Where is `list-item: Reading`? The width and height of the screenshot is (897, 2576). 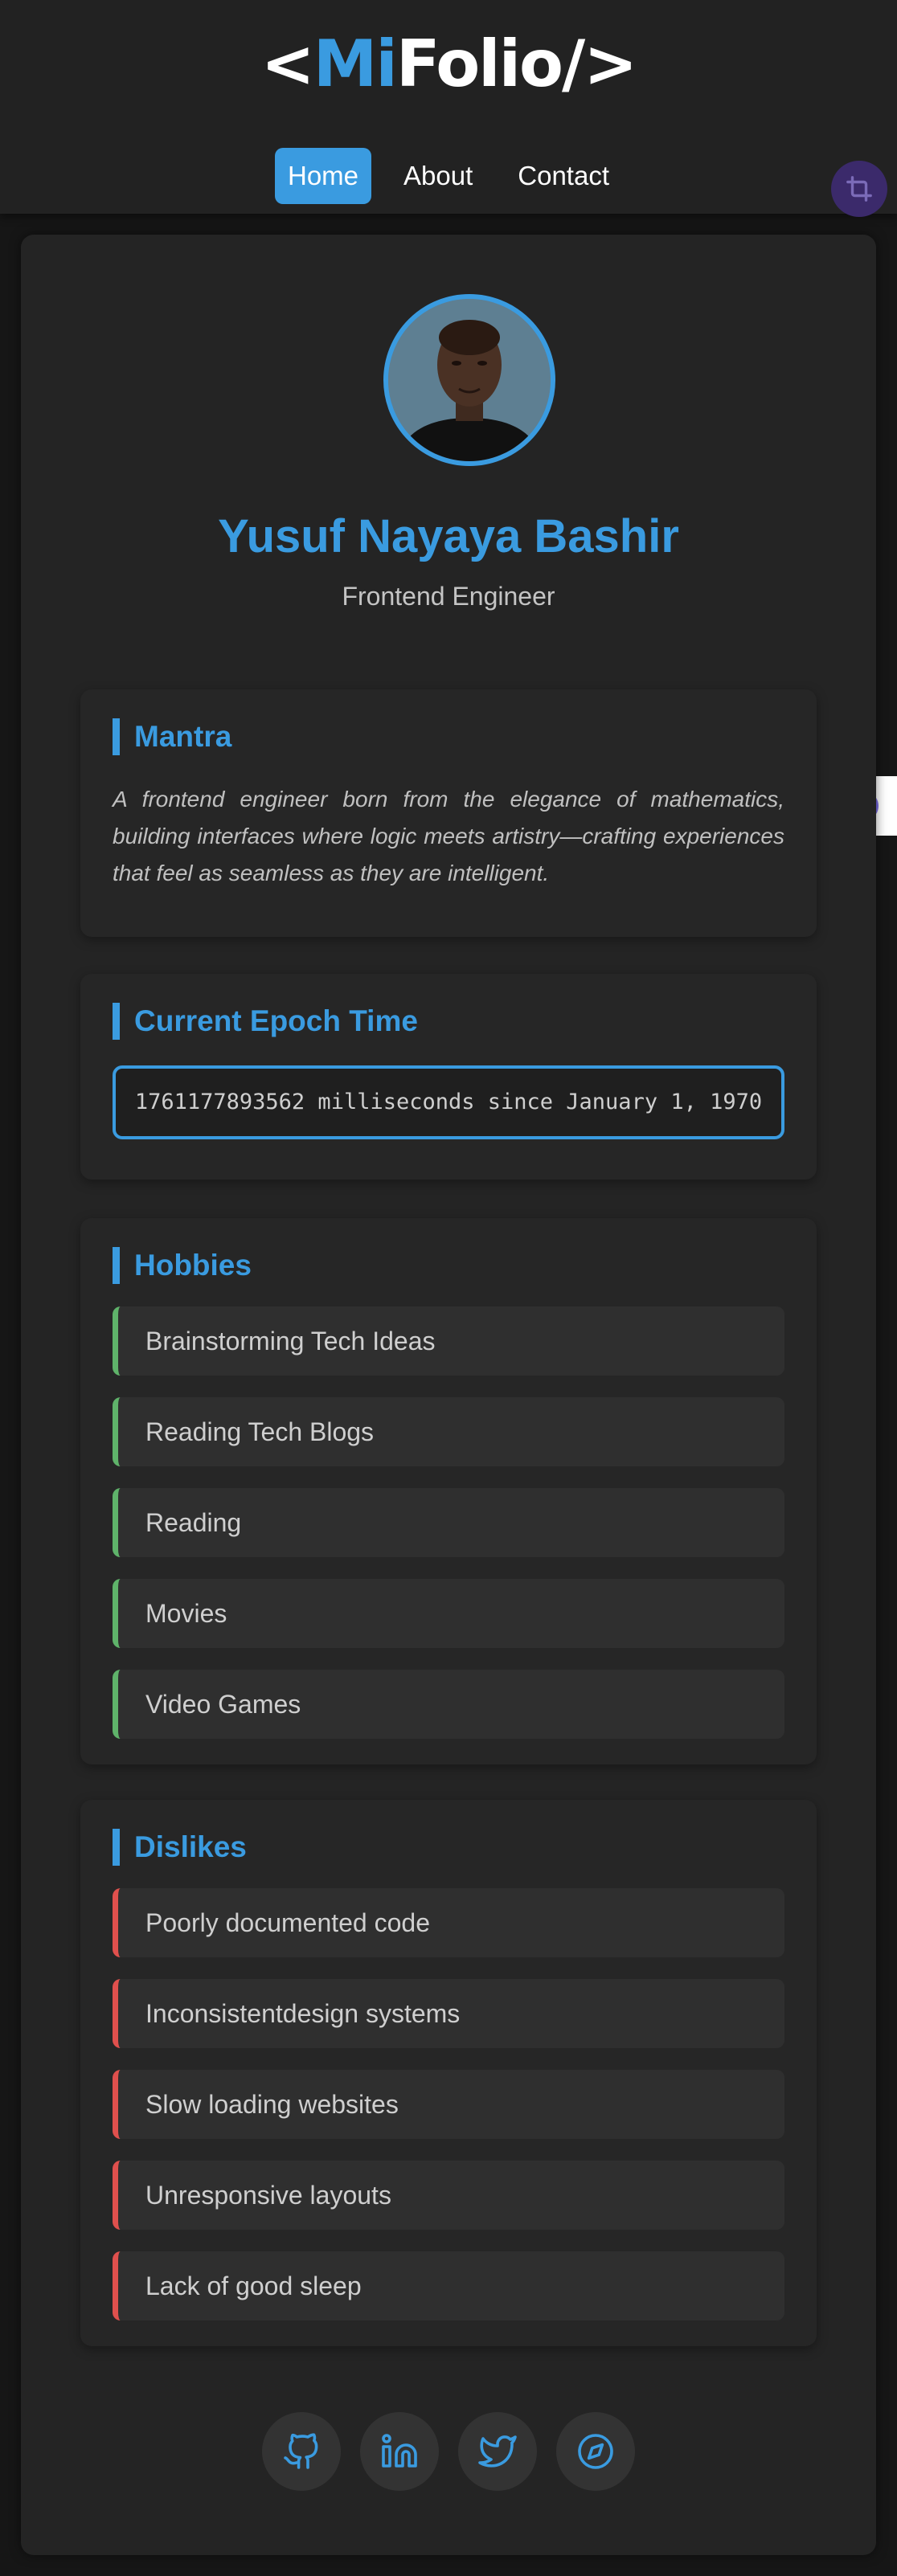 list-item: Reading is located at coordinates (448, 1522).